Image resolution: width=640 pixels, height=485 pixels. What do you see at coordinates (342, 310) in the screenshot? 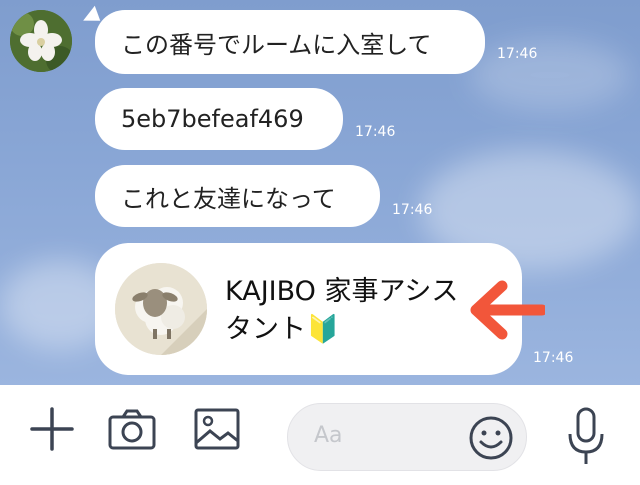
I see `contact-name: KAJIBO 家事アシスタント🔰` at bounding box center [342, 310].